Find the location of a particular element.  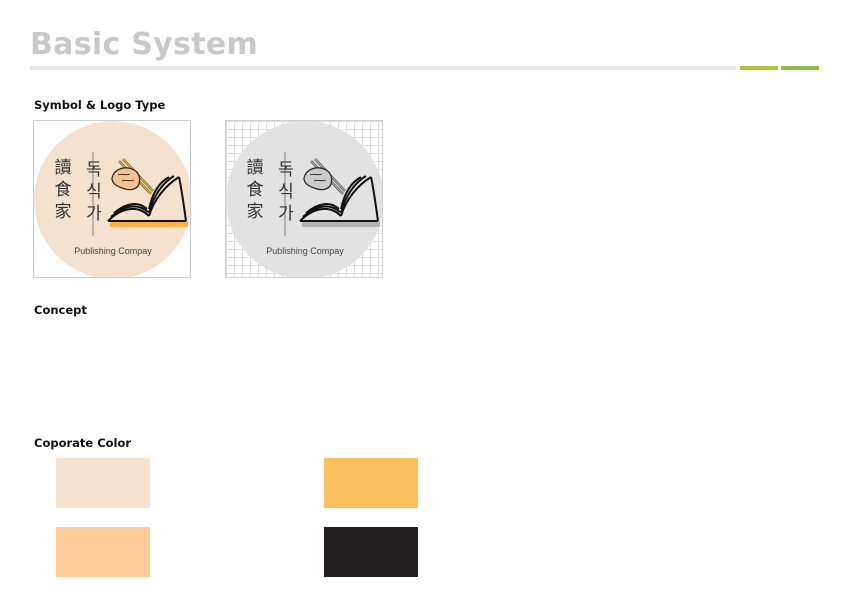

color-swatch-black is located at coordinates (371, 552).